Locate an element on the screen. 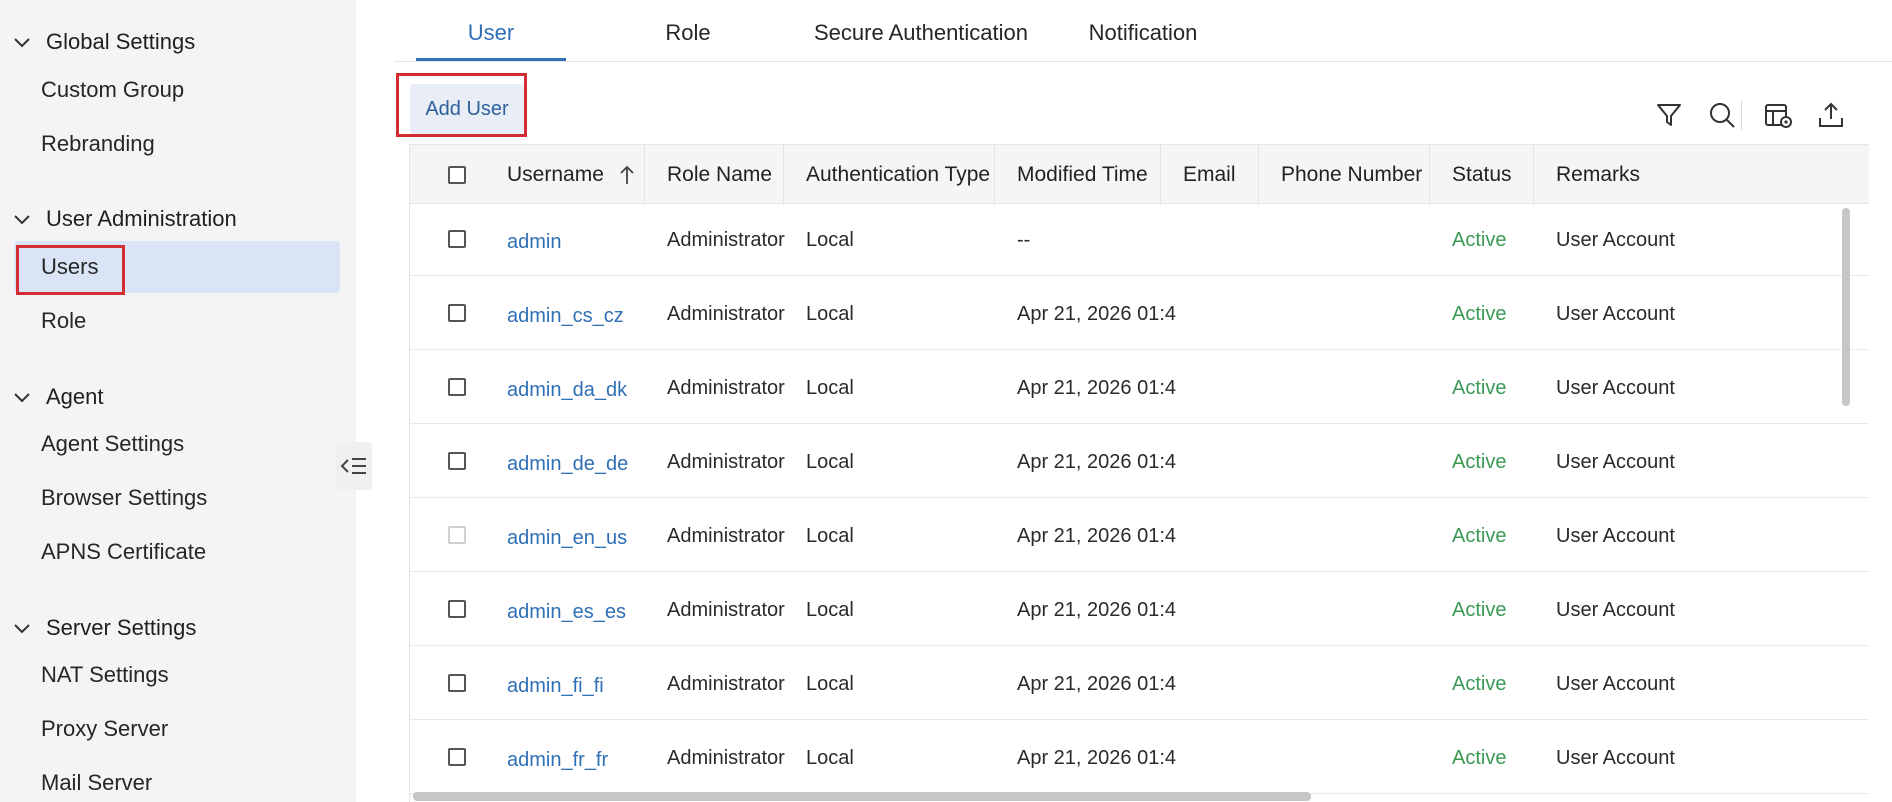  sort-ascending-icon is located at coordinates (627, 175).